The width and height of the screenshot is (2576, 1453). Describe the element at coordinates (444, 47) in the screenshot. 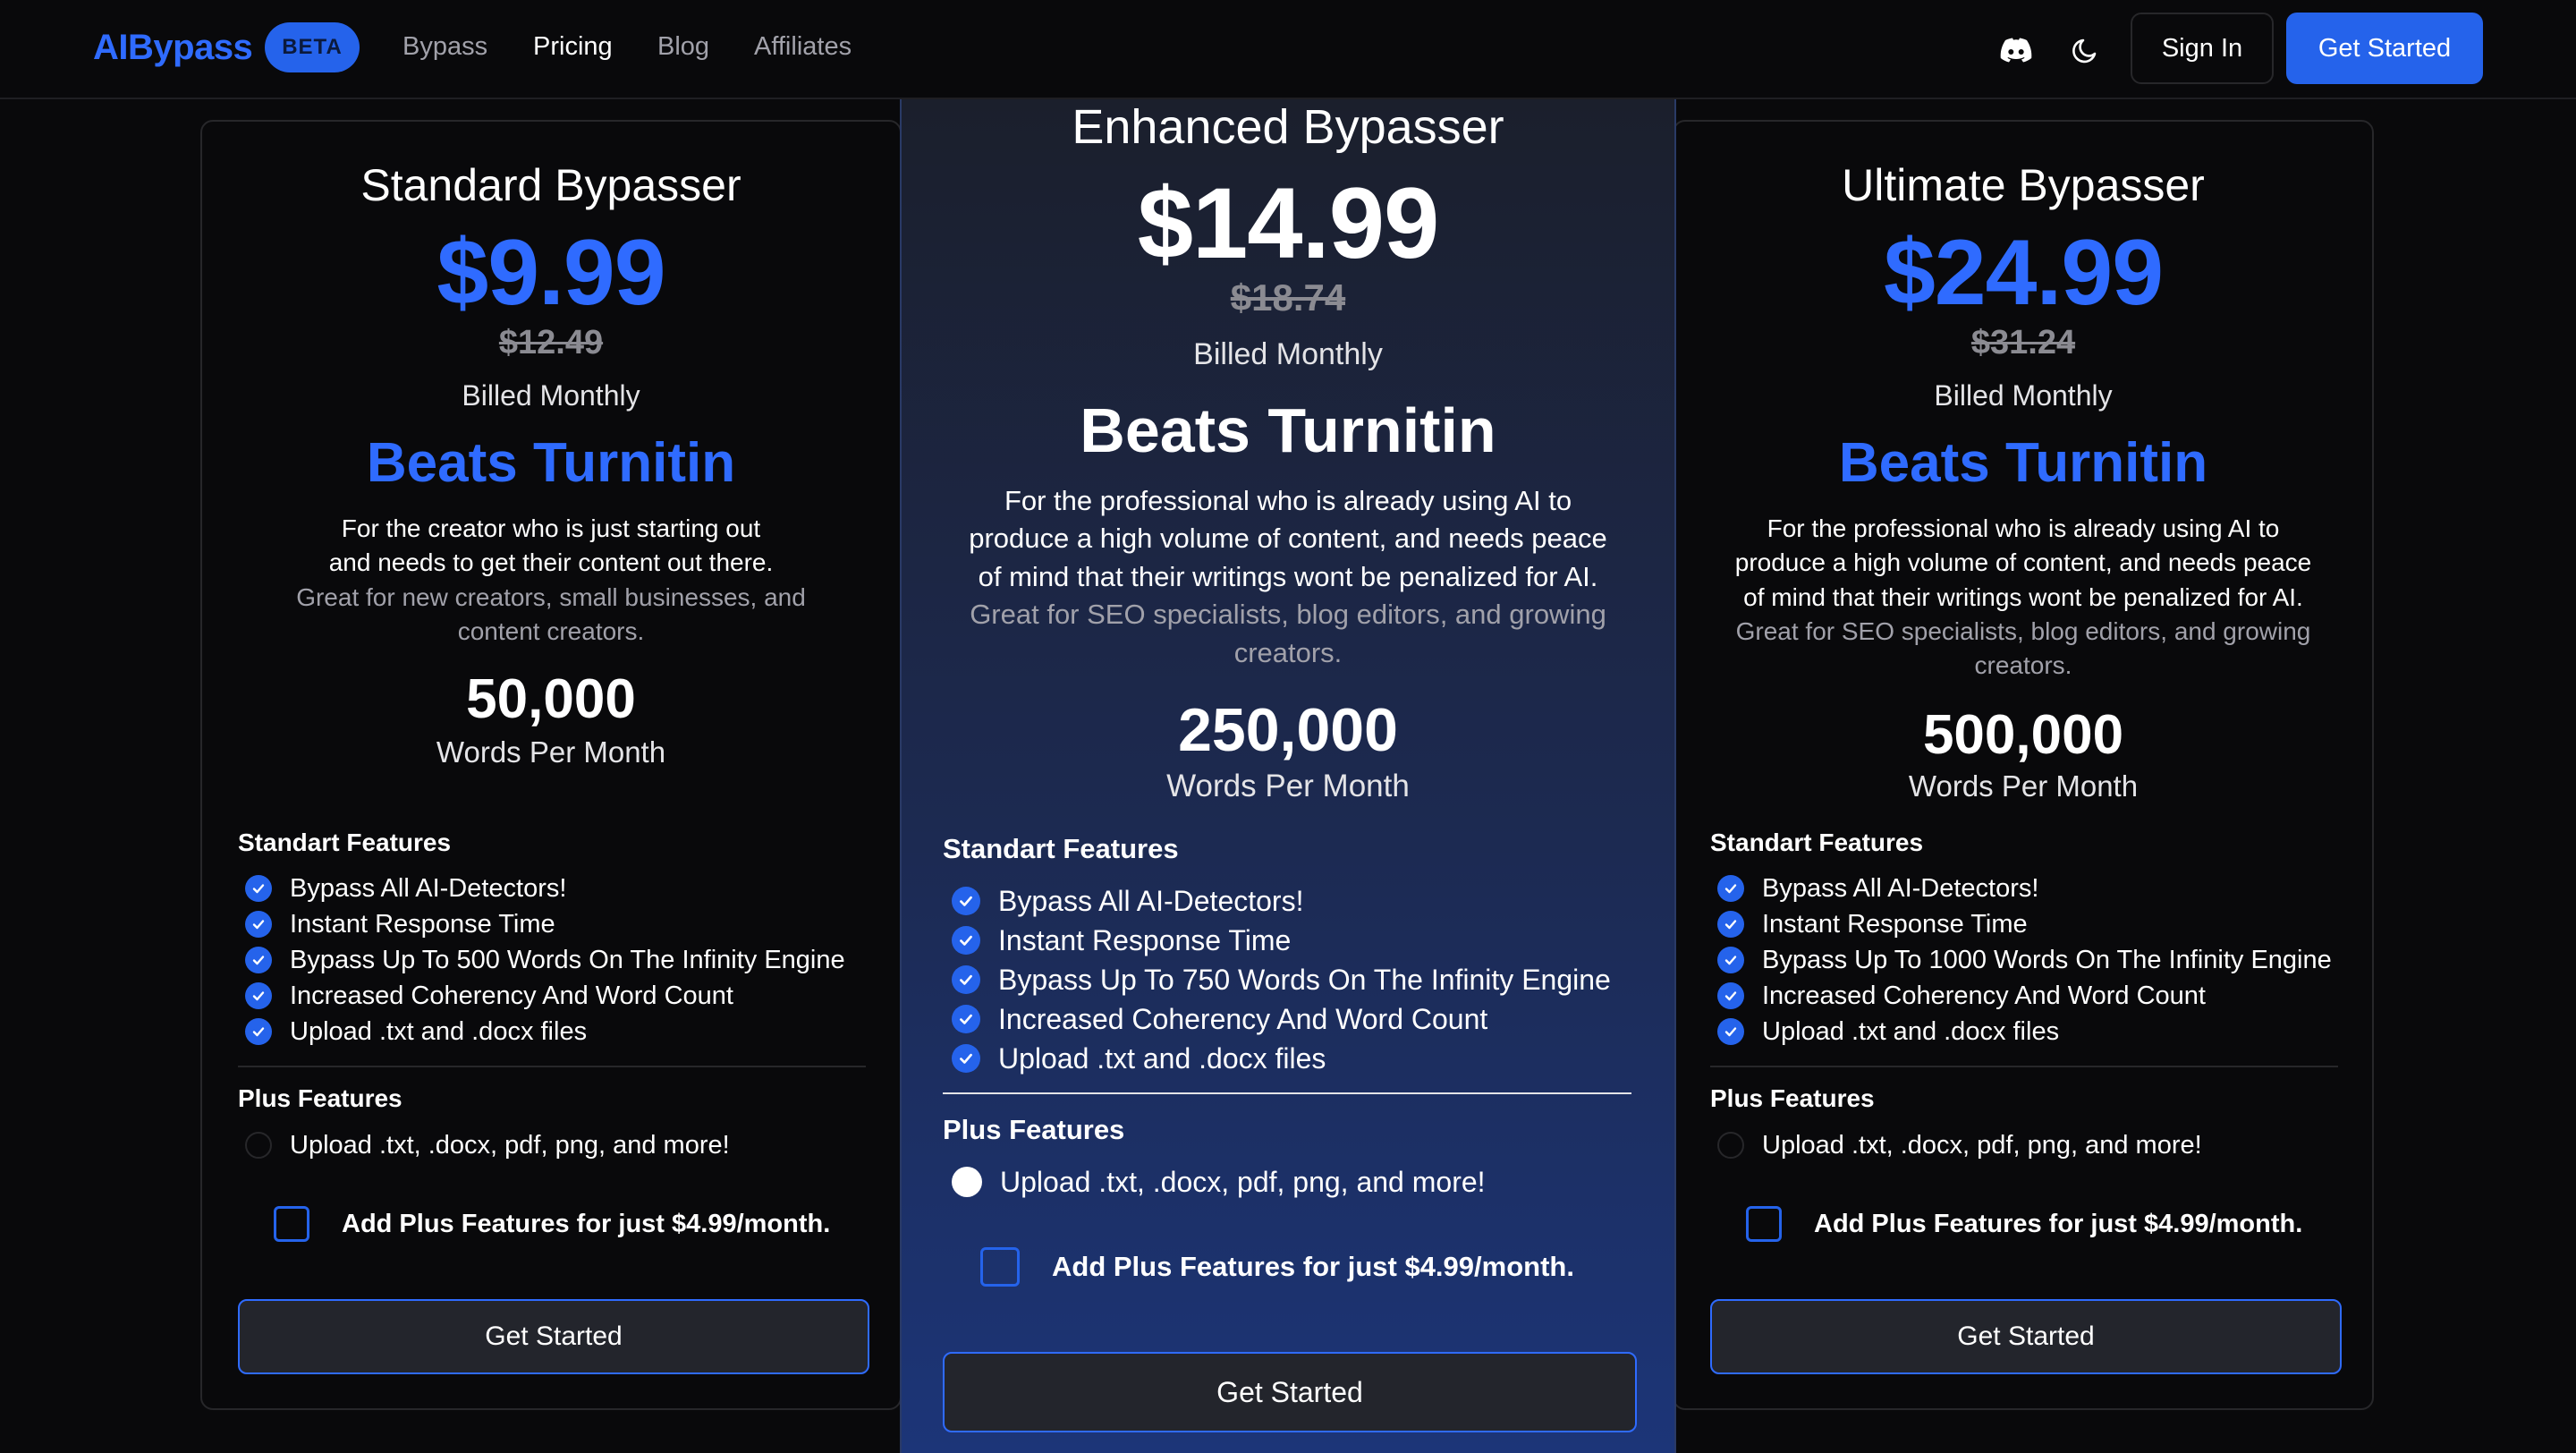

I see `nav-link-bypass: Bypass` at that location.